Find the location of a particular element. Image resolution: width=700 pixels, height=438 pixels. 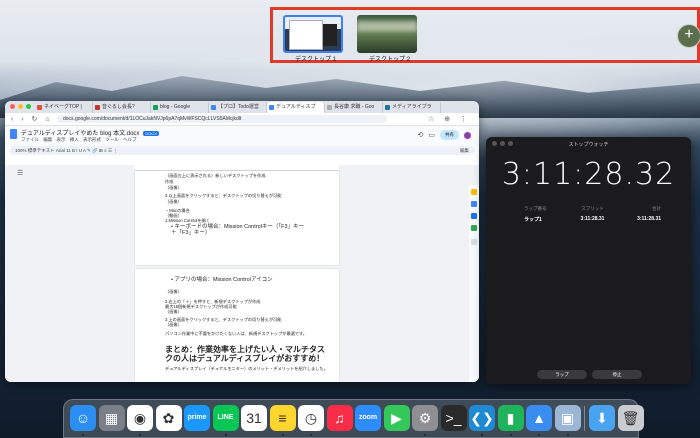

outline-icon: ☰ is located at coordinates (20, 173).